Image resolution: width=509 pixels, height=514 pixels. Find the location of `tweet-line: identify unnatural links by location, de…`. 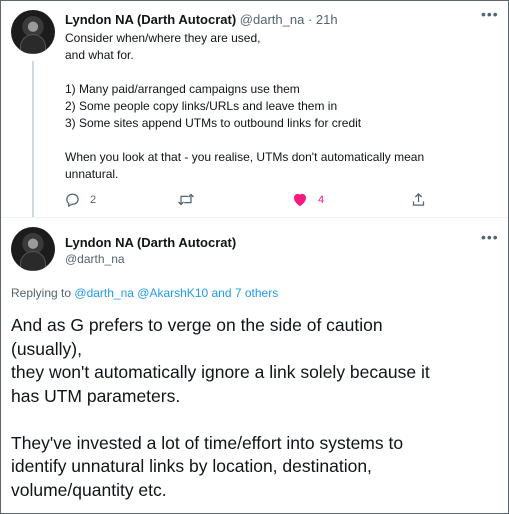

tweet-line: identify unnatural links by location, de… is located at coordinates (191, 466).